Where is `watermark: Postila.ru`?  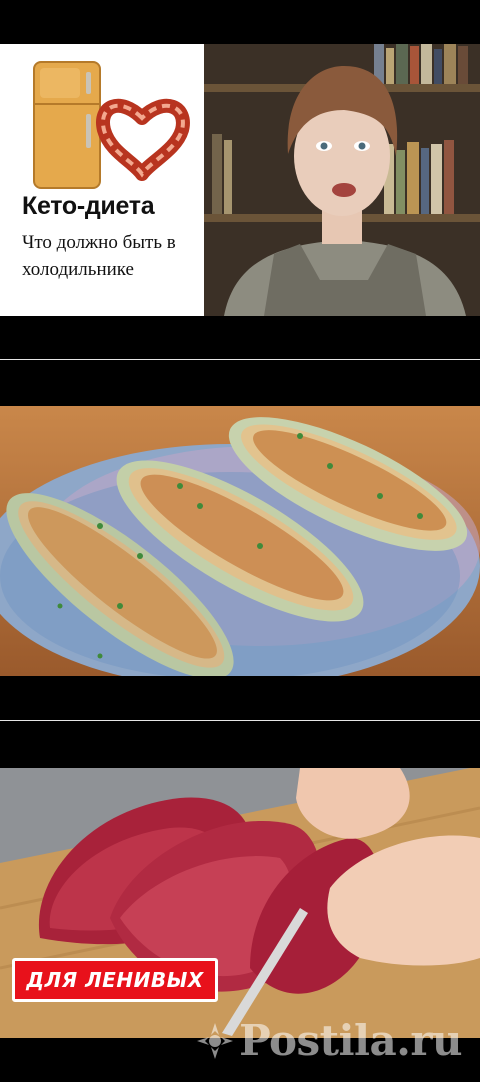 watermark: Postila.ru is located at coordinates (328, 1040).